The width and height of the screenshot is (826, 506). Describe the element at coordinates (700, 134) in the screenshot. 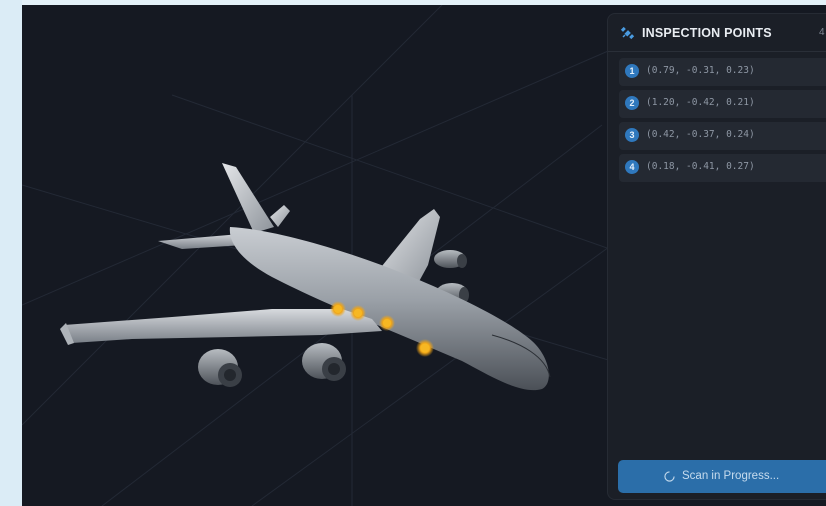

I see `point-coordinates: (0.42, -0.37, 0.24)` at that location.